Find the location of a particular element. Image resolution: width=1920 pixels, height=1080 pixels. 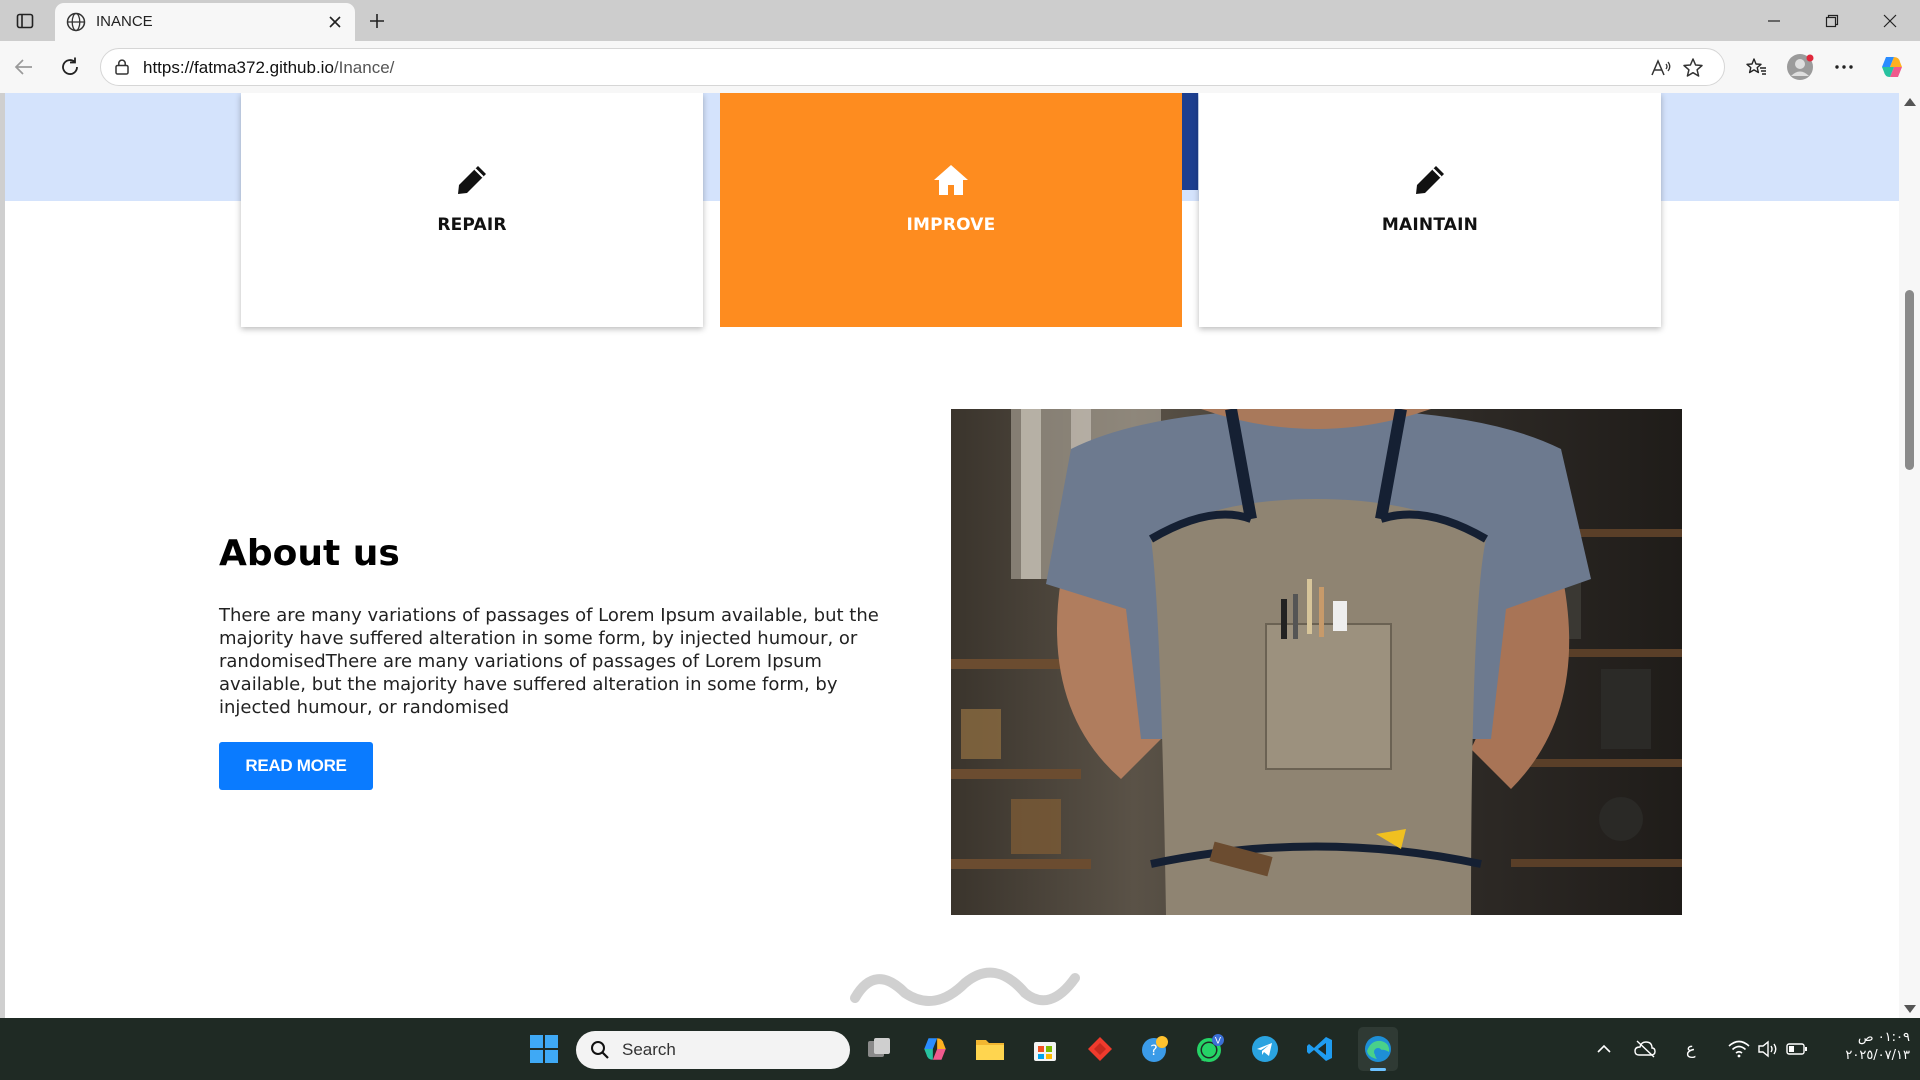

favorite-button is located at coordinates (1693, 68).